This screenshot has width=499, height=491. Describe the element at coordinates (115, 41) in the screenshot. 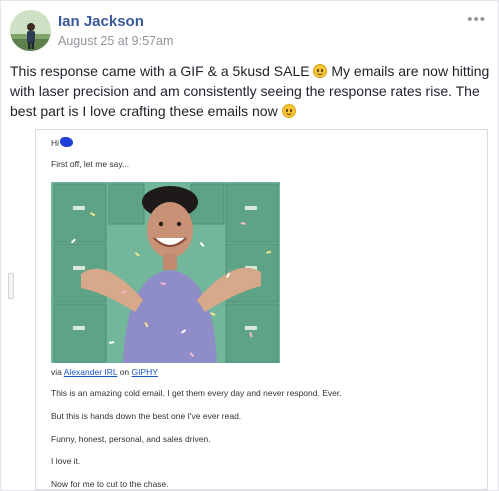

I see `post-timestamp: August 25 at 9:57am` at that location.